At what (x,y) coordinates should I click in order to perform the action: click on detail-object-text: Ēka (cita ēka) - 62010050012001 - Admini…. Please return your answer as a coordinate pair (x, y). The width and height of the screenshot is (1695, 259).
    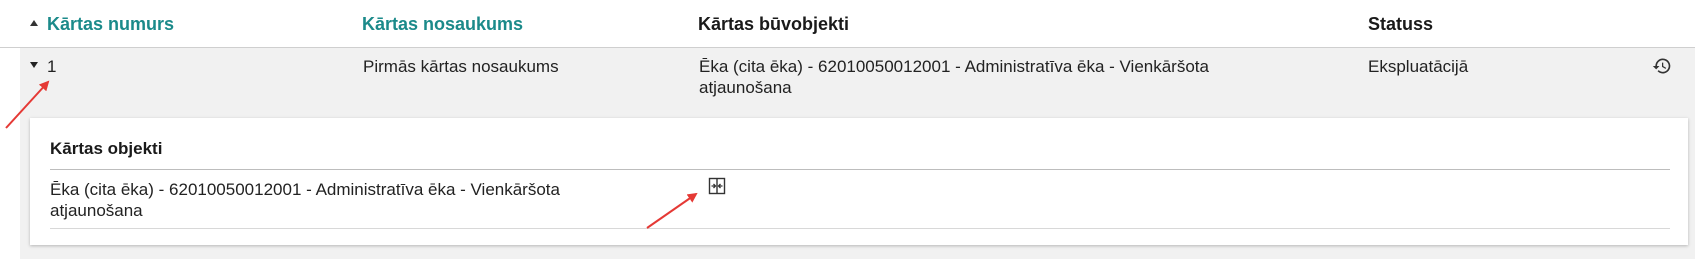
    Looking at the image, I should click on (305, 200).